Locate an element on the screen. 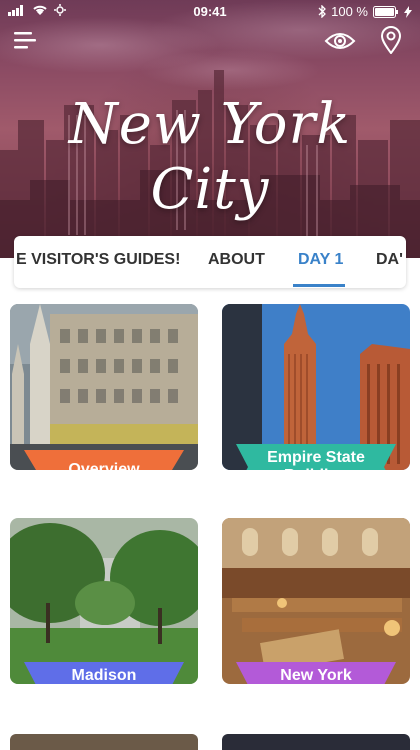 Image resolution: width=420 pixels, height=750 pixels. tab-day-1: DAY 1 is located at coordinates (320, 262).